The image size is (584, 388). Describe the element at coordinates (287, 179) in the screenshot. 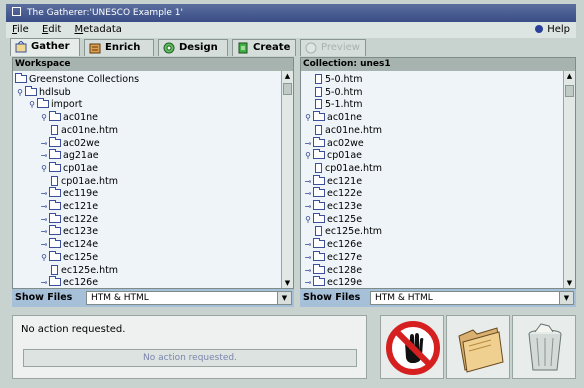

I see `workspace-scrollbar: ▲ ▼` at that location.